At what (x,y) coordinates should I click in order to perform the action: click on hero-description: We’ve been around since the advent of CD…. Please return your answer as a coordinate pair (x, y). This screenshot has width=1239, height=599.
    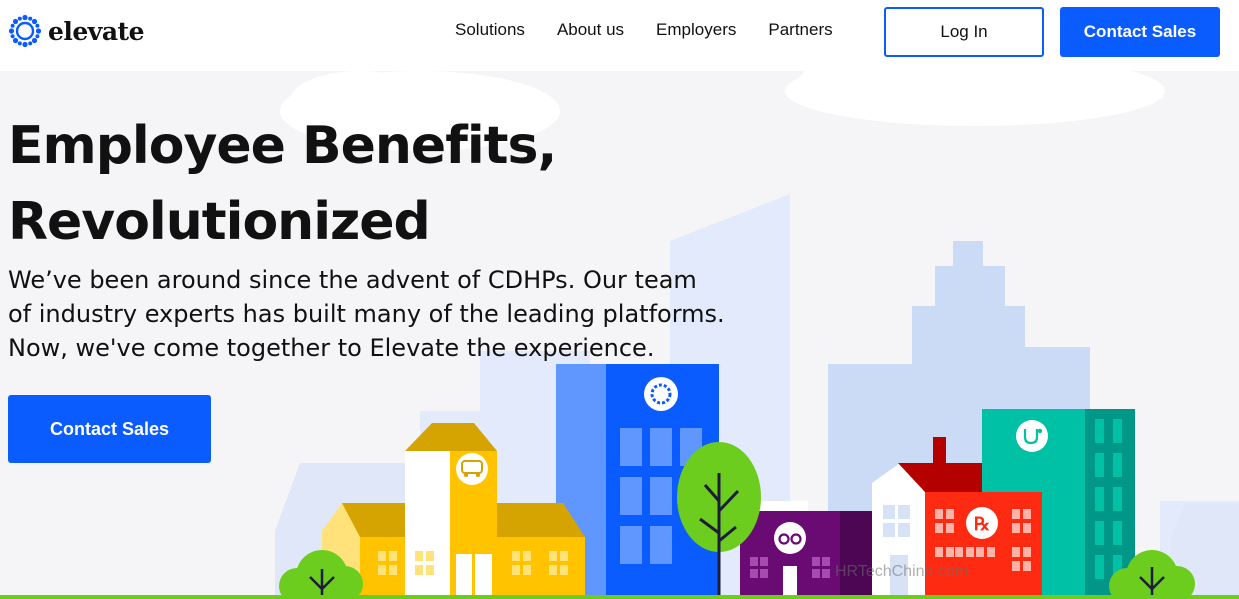
    Looking at the image, I should click on (378, 314).